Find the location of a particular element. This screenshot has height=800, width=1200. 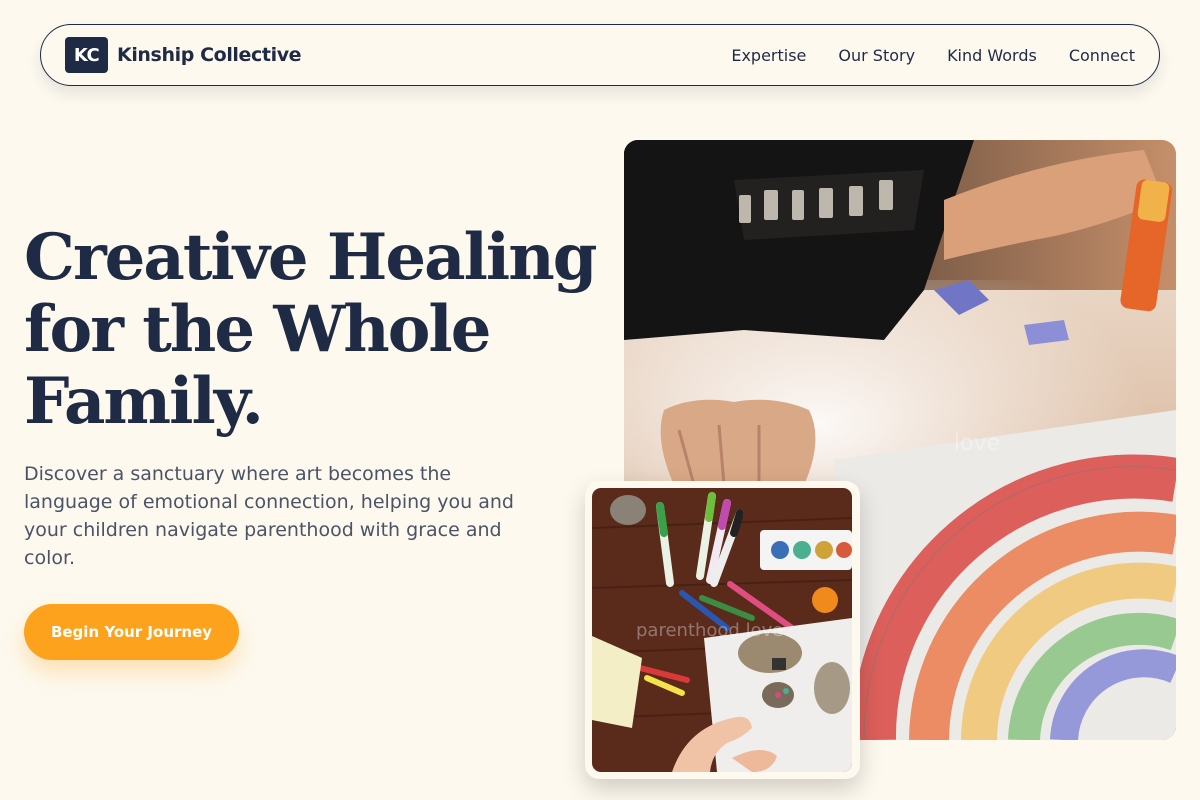

inset-photo-watermark: parenthood.love is located at coordinates (709, 630).